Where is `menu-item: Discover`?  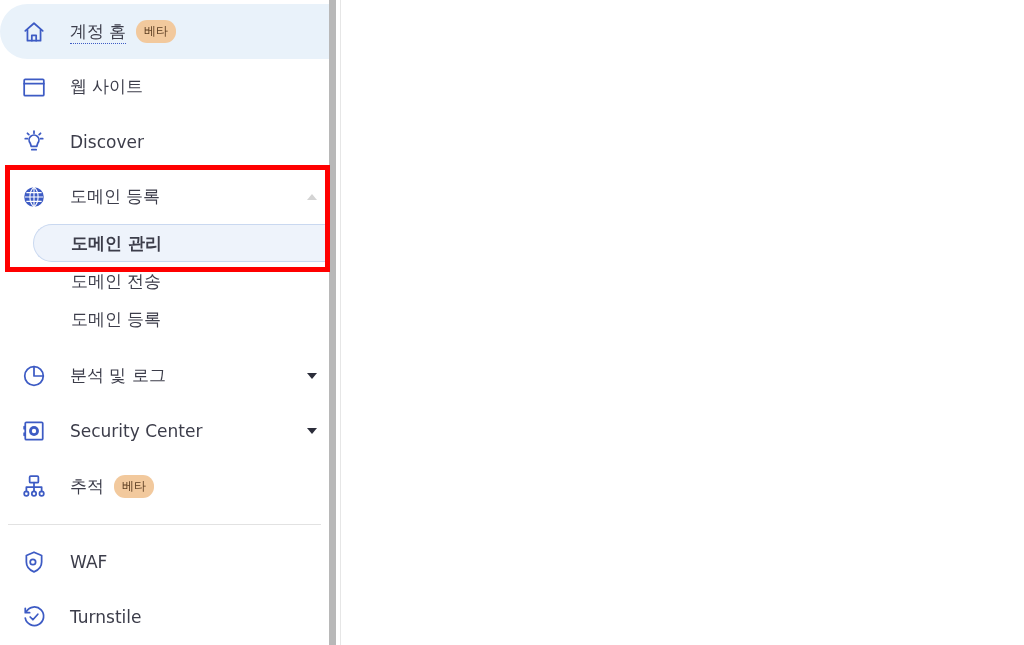 menu-item: Discover is located at coordinates (164, 142).